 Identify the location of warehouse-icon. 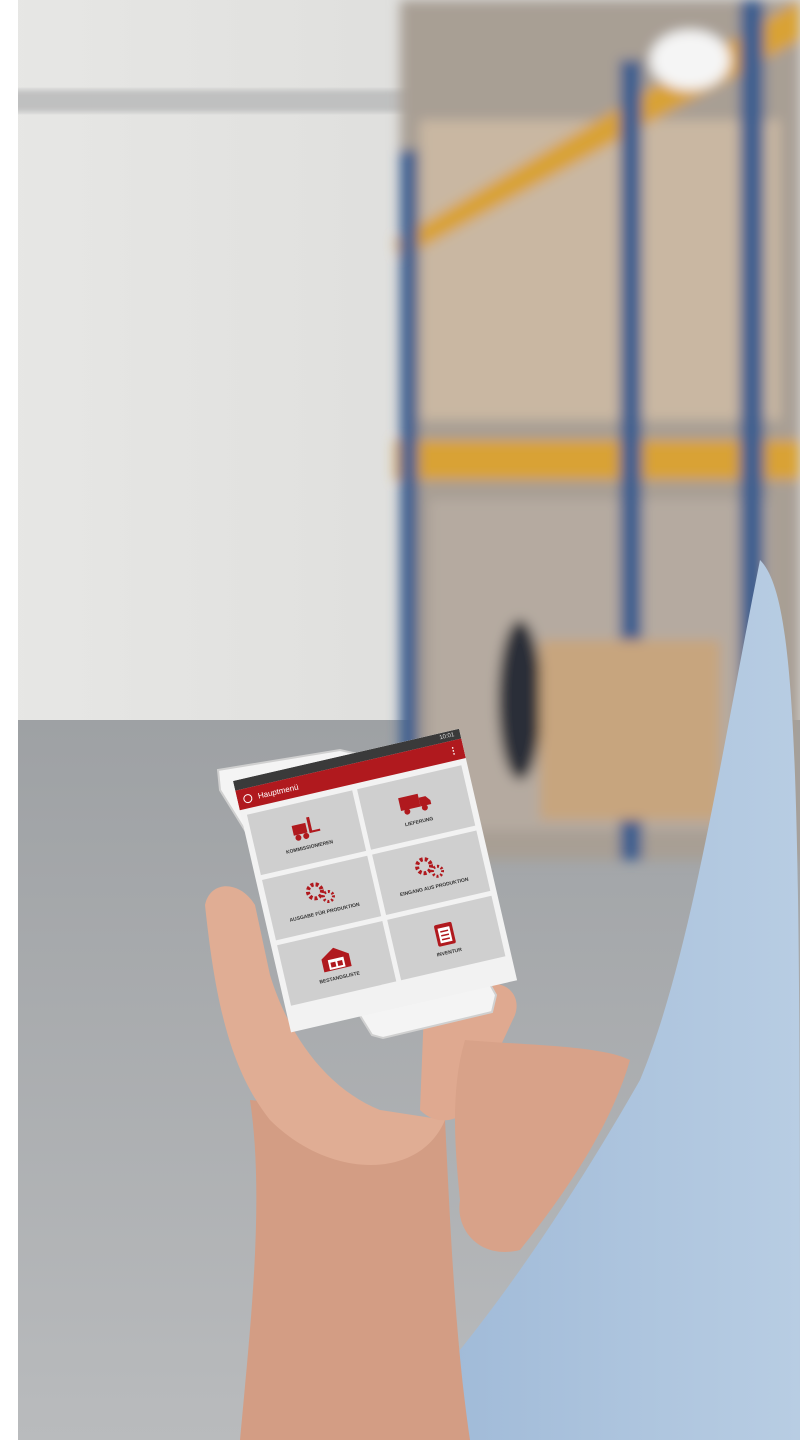
(336, 960).